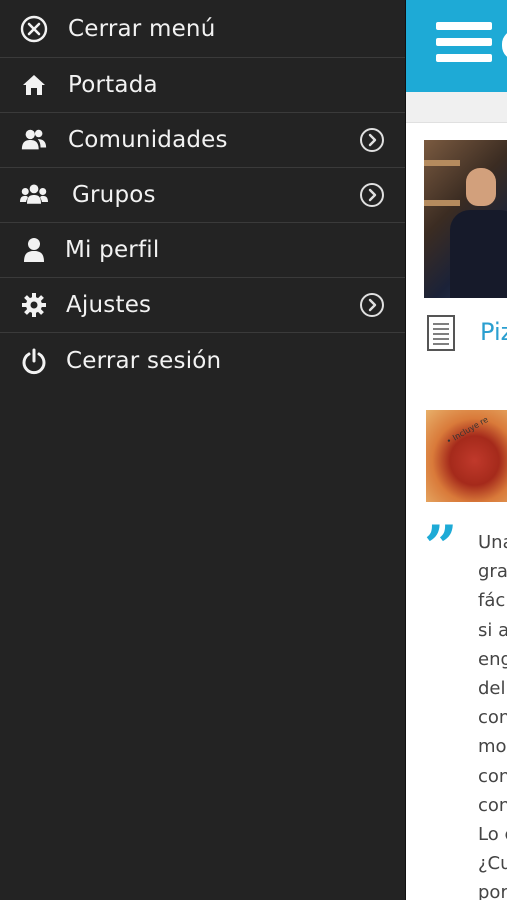 The width and height of the screenshot is (507, 900). What do you see at coordinates (492, 864) in the screenshot?
I see `quote-line: ¿Cu` at bounding box center [492, 864].